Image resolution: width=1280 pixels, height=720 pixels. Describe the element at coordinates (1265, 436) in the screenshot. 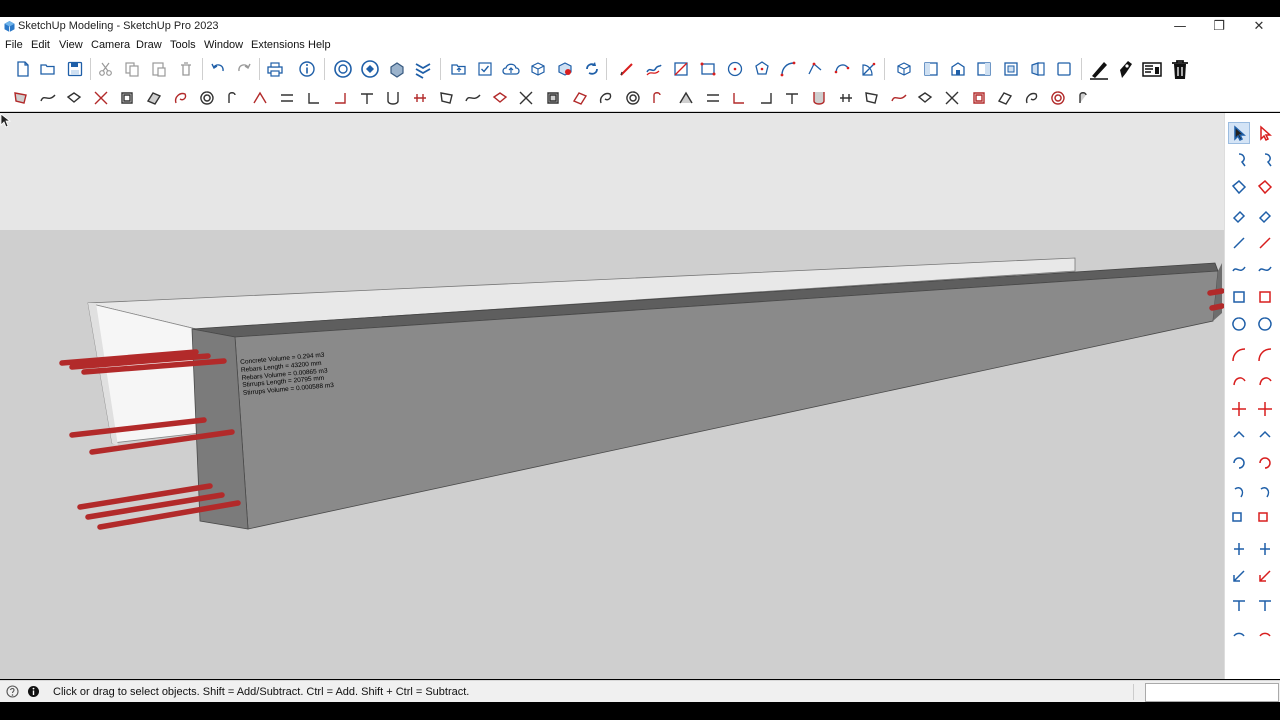

I see `protractor-icon` at that location.